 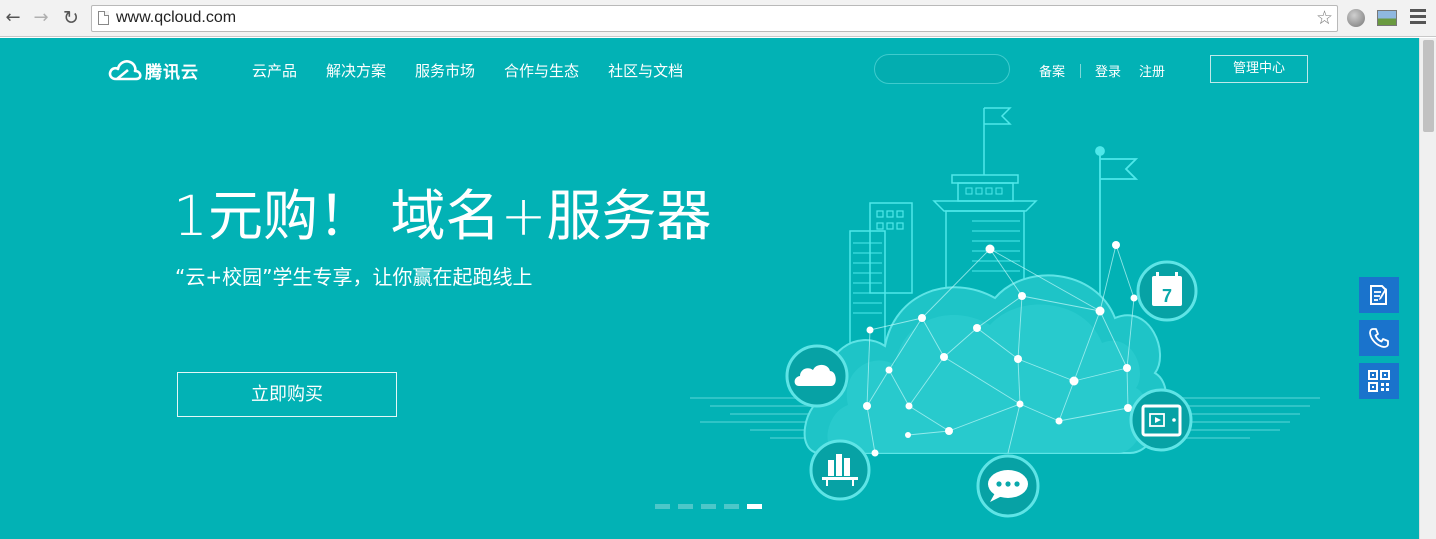 I want to click on phone-button, so click(x=1379, y=338).